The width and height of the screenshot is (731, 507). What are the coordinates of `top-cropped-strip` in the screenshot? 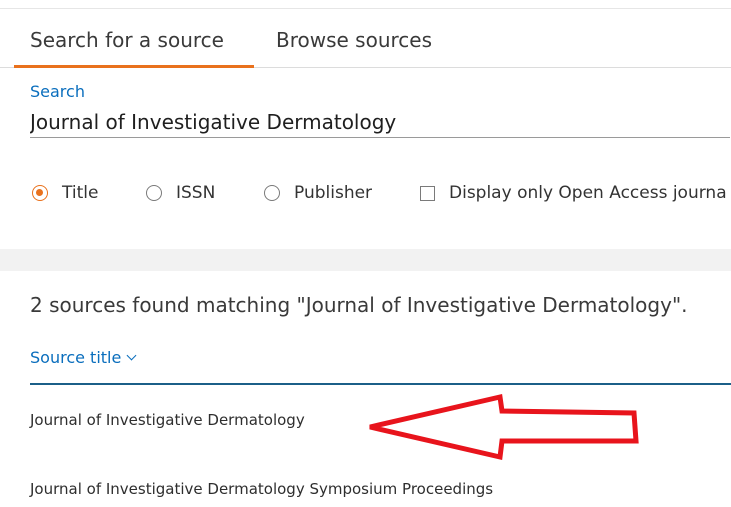 It's located at (365, 4).